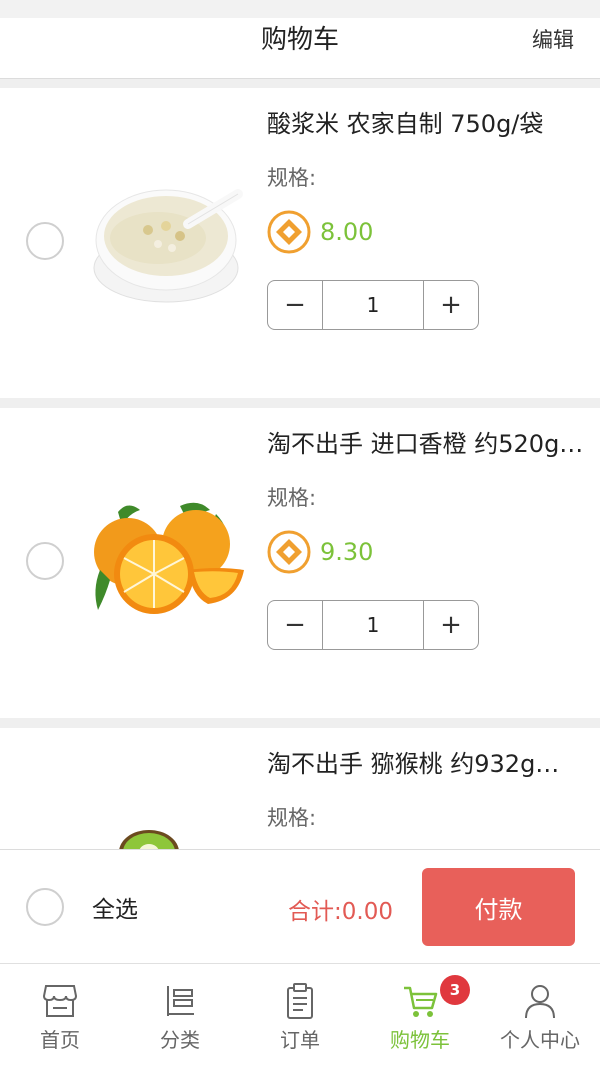 This screenshot has height=1068, width=600. What do you see at coordinates (498, 907) in the screenshot?
I see `pay-button: 付款` at bounding box center [498, 907].